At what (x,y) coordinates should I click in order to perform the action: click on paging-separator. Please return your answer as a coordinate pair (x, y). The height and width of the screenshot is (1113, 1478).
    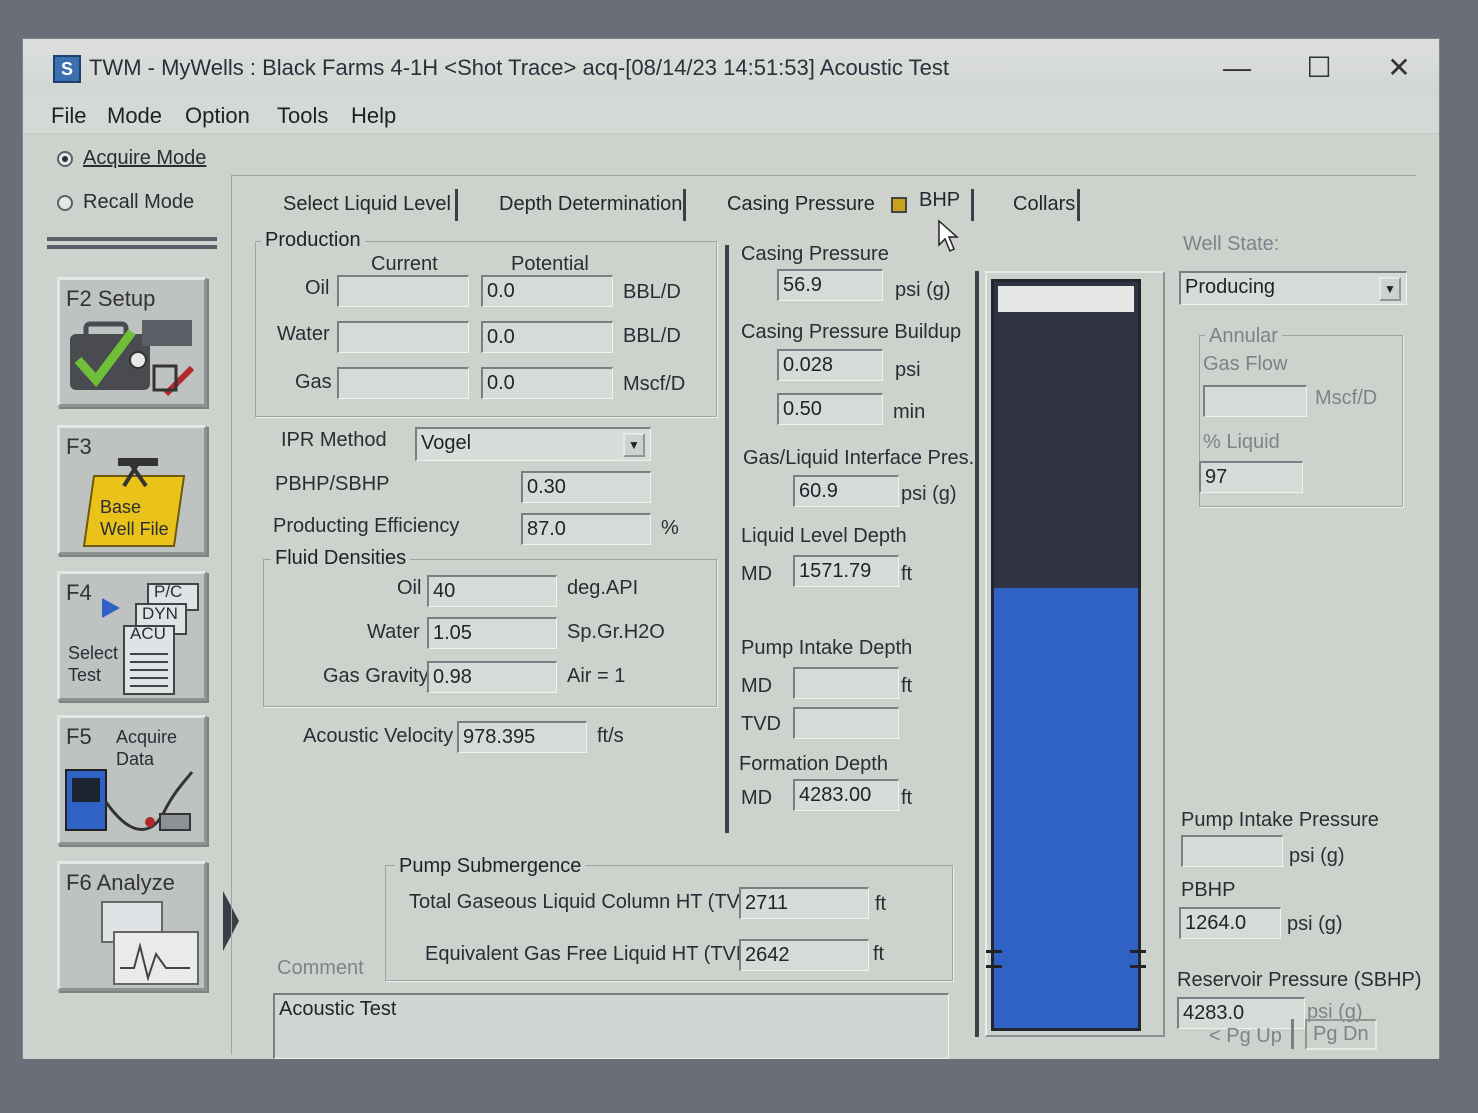
    Looking at the image, I should click on (1292, 1034).